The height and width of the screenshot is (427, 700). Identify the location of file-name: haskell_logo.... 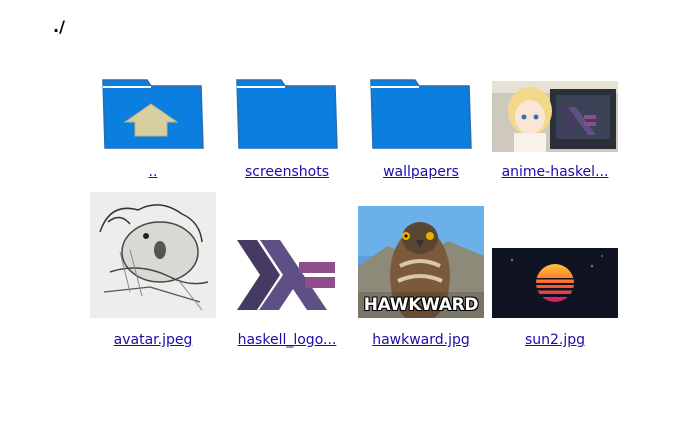
(287, 340).